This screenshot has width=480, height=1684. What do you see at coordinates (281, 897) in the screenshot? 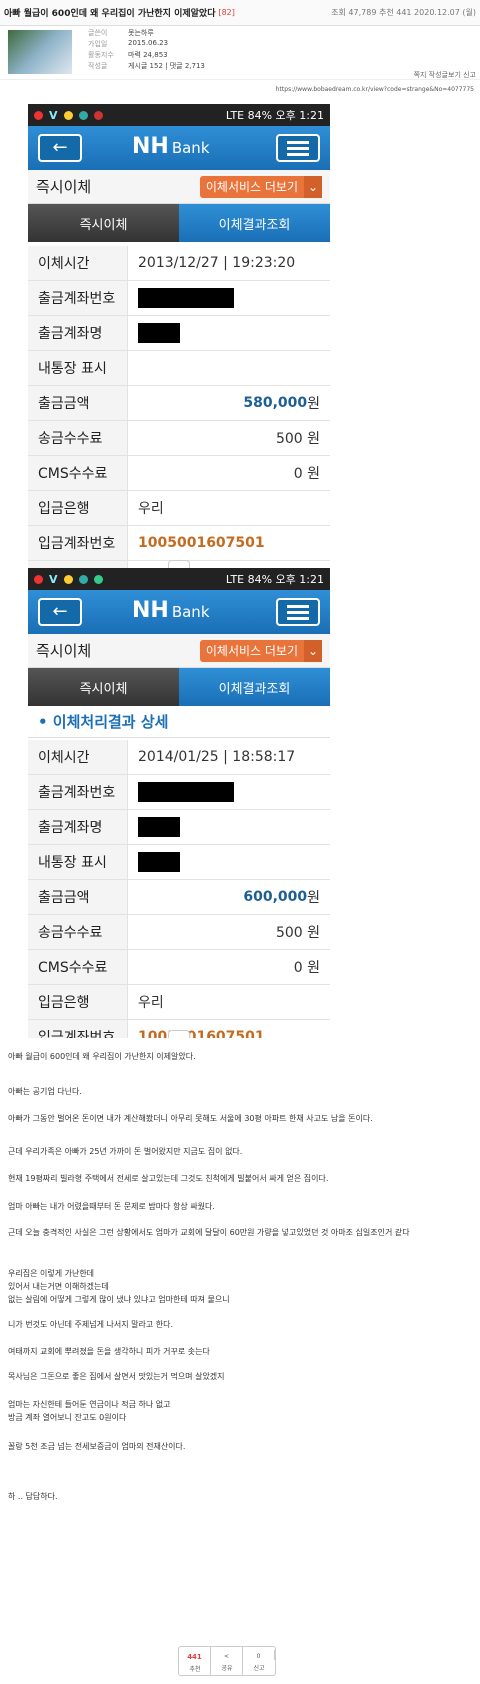
I see `detail-value: 600,000 원` at bounding box center [281, 897].